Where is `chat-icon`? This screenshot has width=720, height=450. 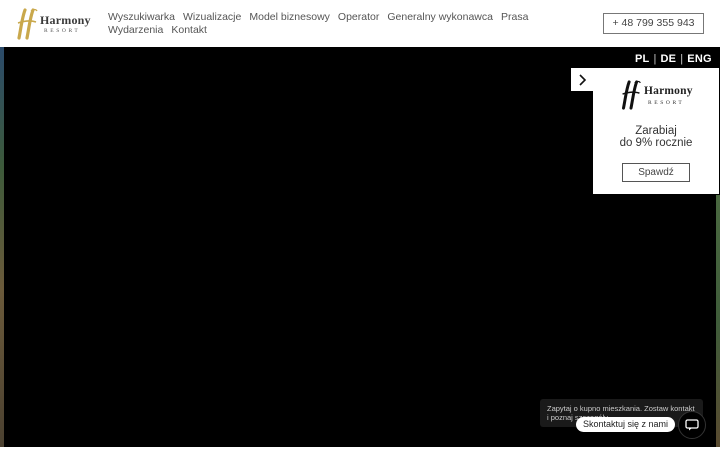 chat-icon is located at coordinates (692, 425).